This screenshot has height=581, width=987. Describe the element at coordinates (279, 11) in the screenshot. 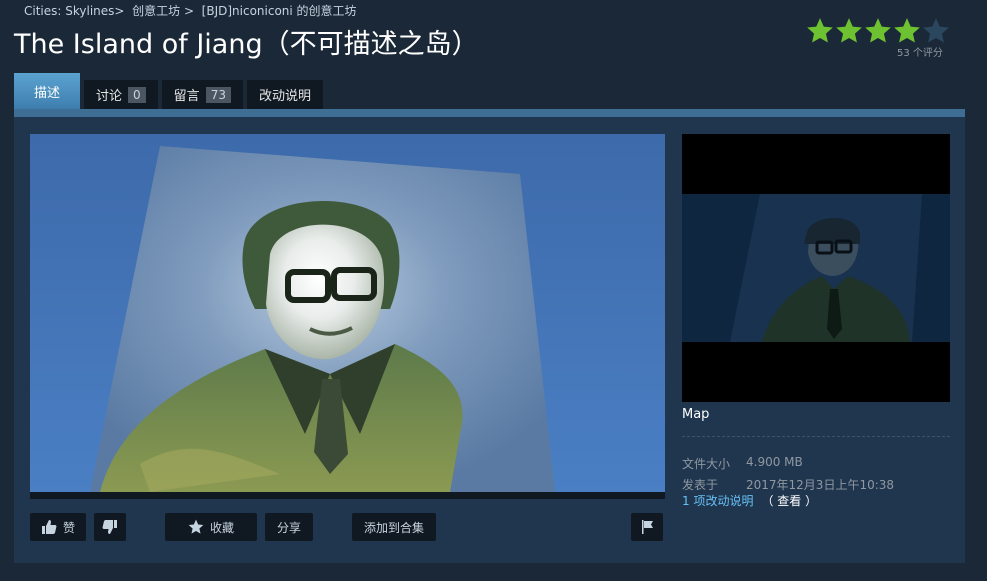

I see `breadcrumb-author-link: [BJD]niconiconi 的创意工坊` at that location.